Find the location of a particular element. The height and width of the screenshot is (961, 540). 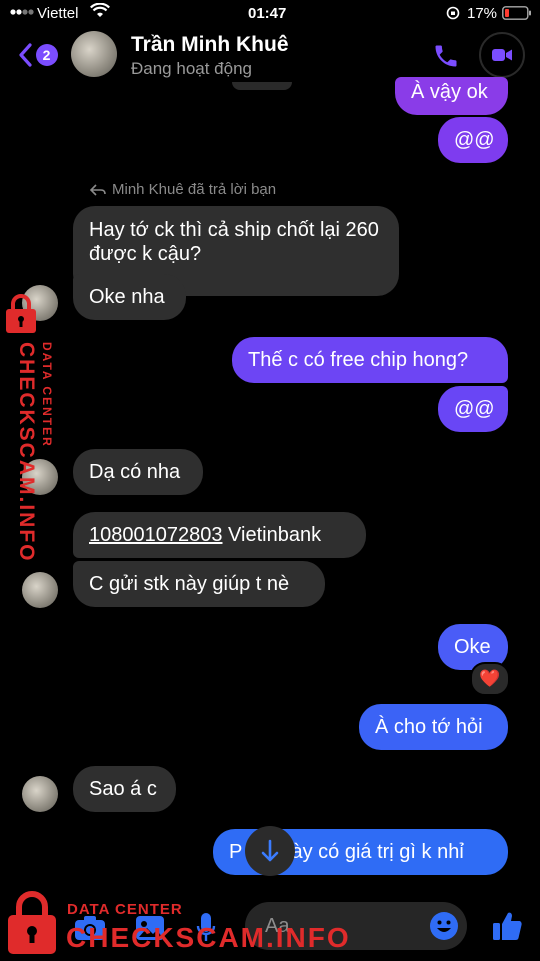

carrier-name: Viettel is located at coordinates (58, 13).